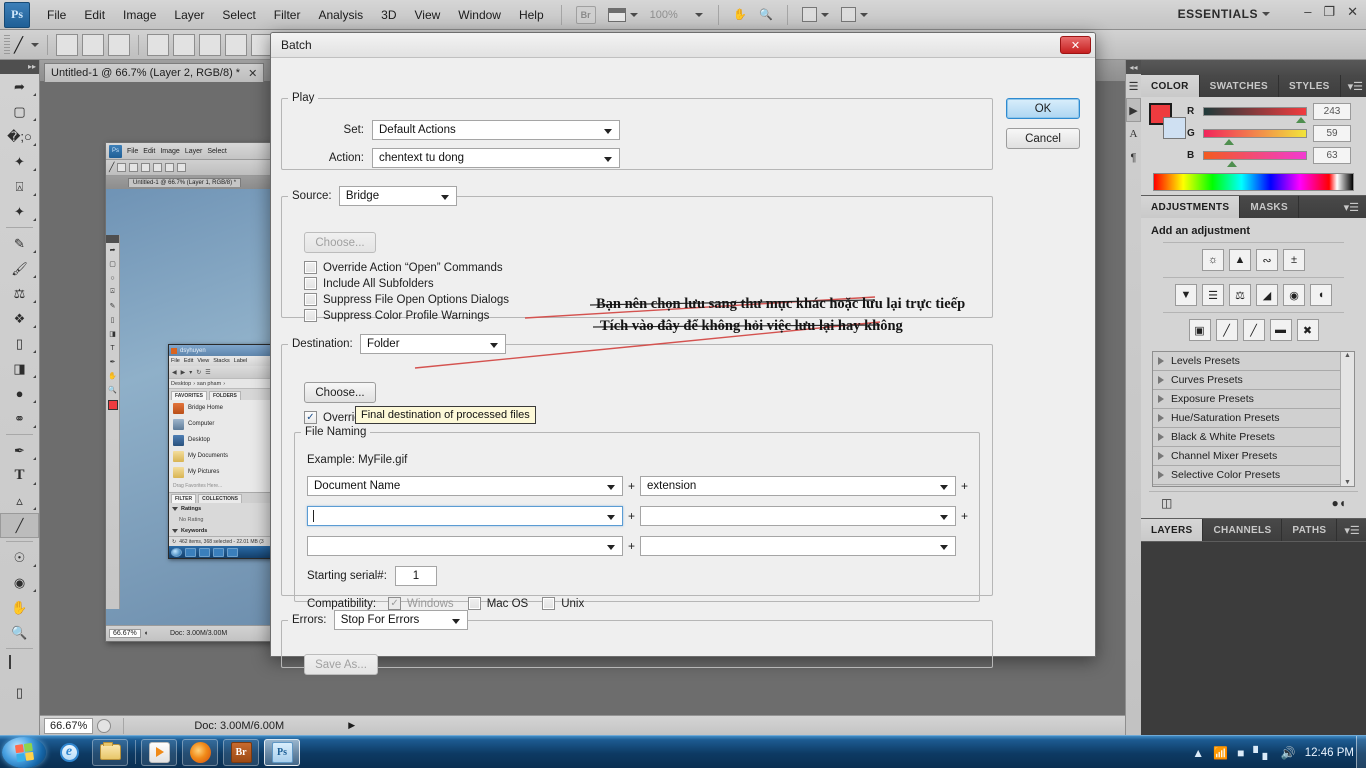  What do you see at coordinates (815, 15) in the screenshot?
I see `arrange-documents-button` at bounding box center [815, 15].